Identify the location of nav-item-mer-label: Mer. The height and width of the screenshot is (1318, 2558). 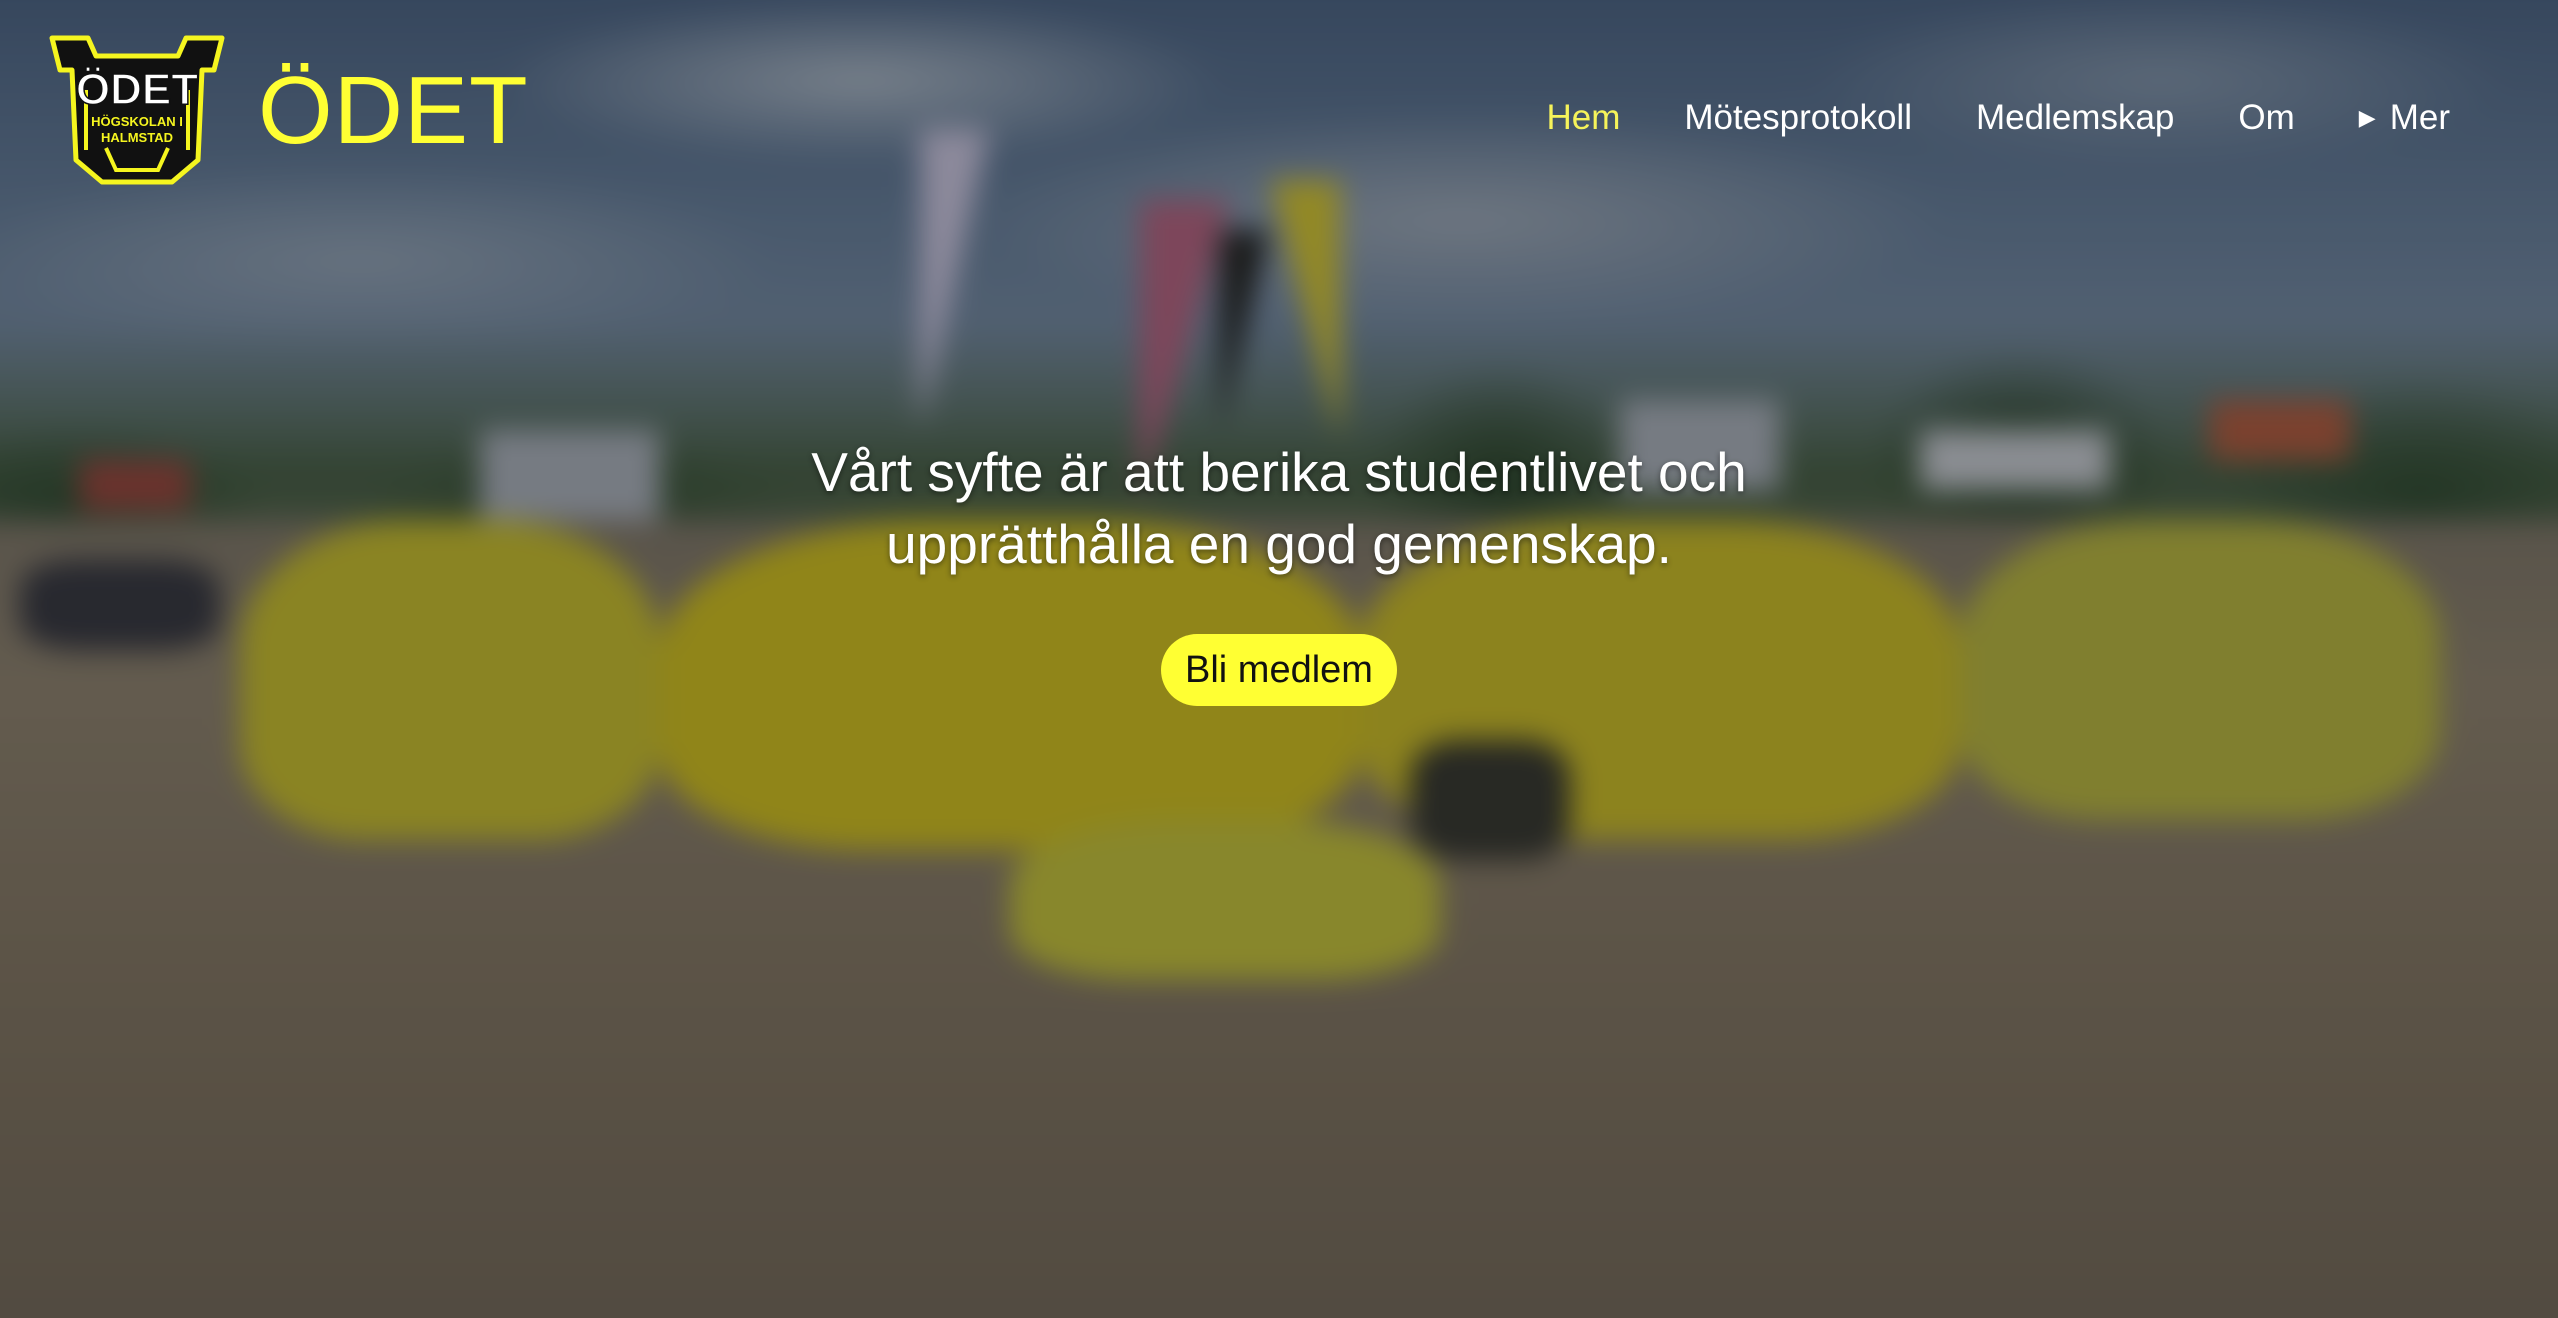
(2419, 117).